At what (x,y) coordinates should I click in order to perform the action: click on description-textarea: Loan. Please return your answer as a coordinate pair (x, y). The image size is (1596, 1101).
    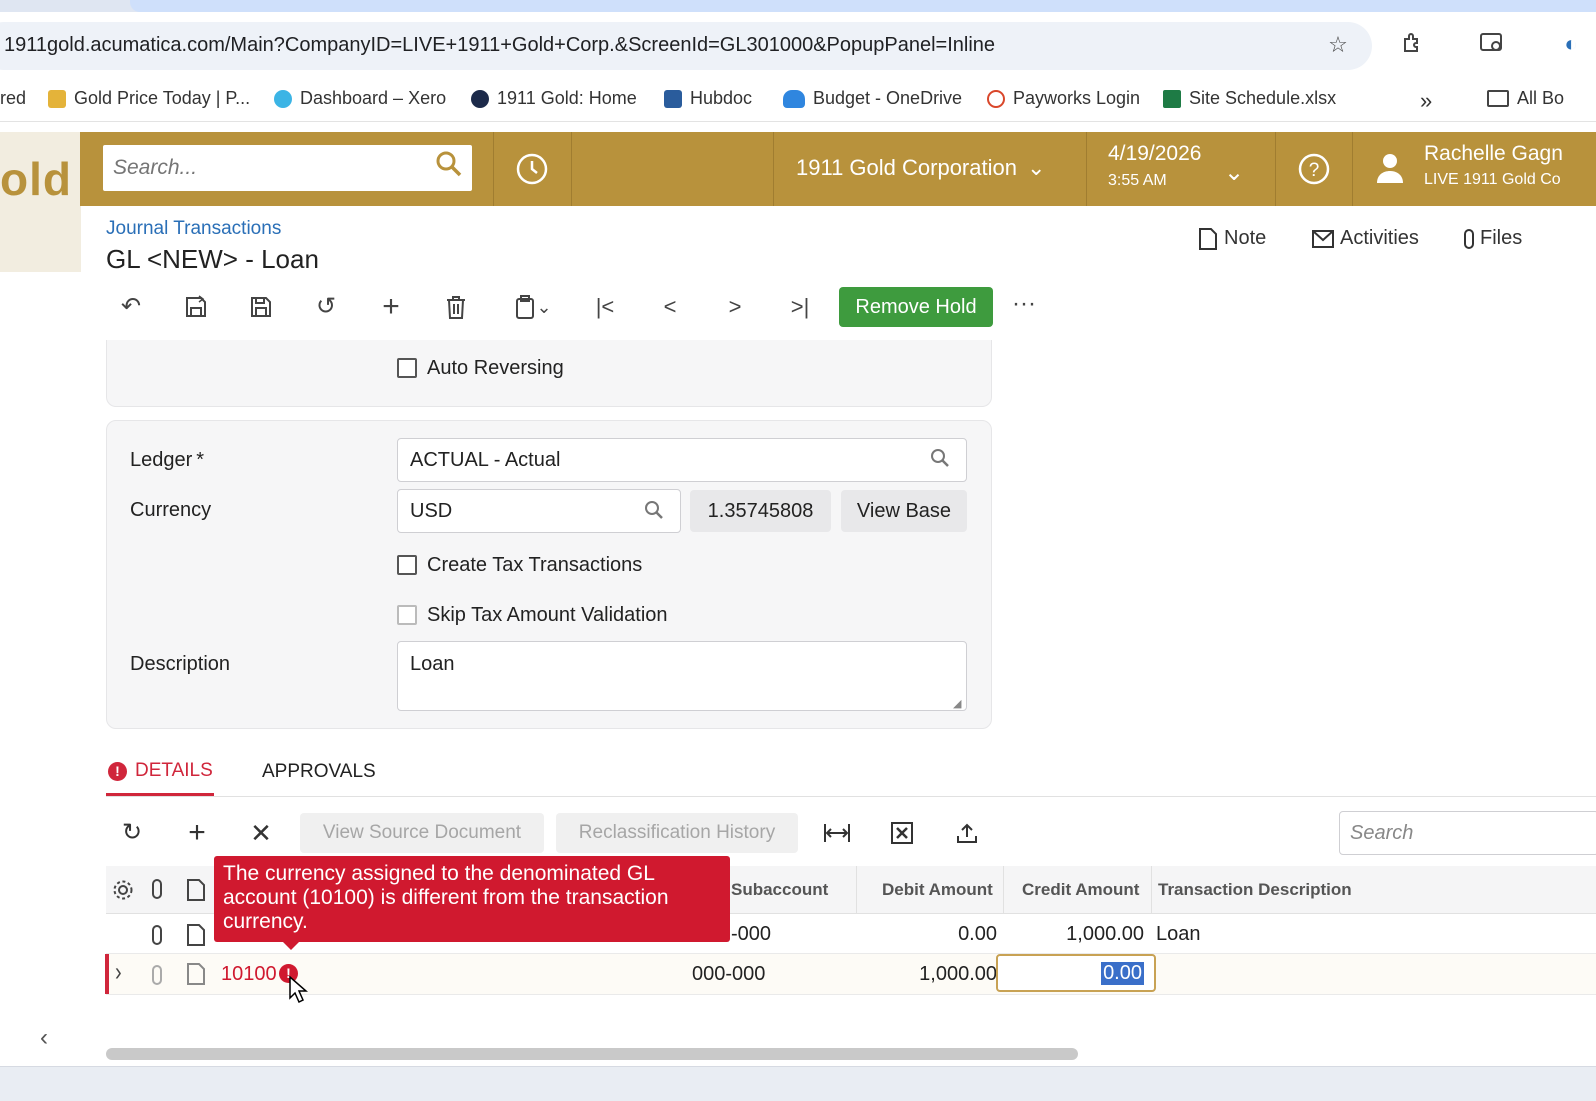
    Looking at the image, I should click on (682, 676).